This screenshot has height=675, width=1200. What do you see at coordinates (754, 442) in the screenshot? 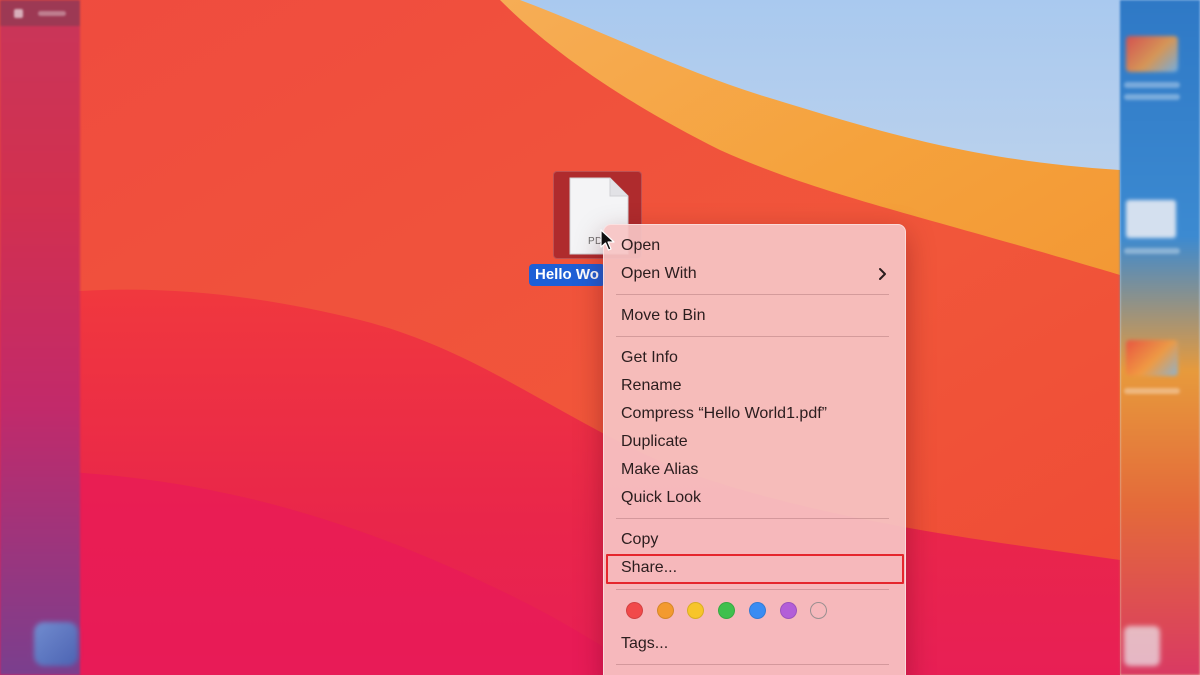
I see `menu-item-duplicate: Duplicate` at bounding box center [754, 442].